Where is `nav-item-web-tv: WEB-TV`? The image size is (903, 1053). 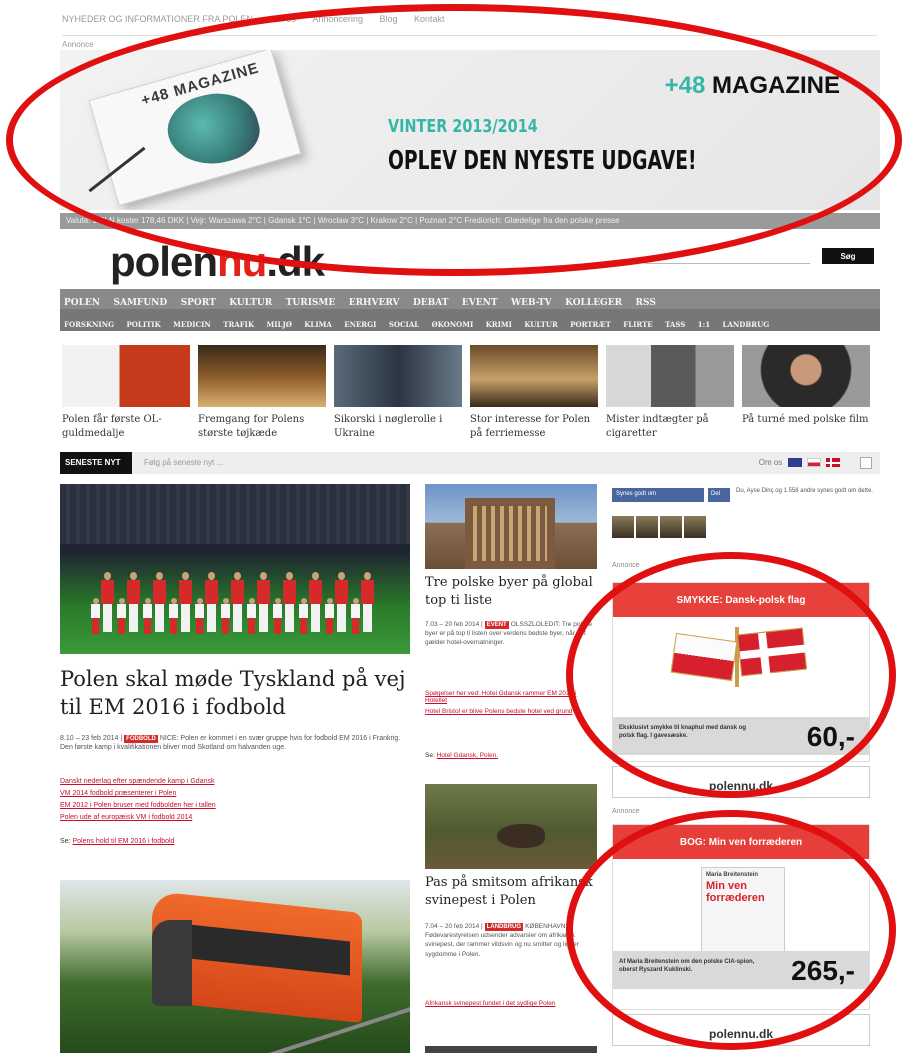
nav-item-web-tv: WEB-TV is located at coordinates (531, 303).